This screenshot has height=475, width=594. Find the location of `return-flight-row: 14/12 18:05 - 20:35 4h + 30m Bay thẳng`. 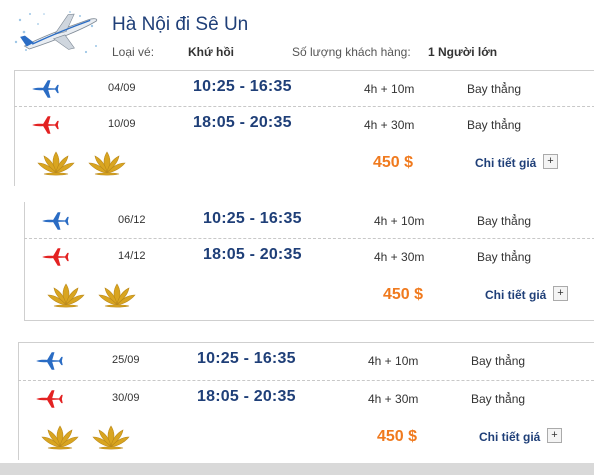

return-flight-row: 14/12 18:05 - 20:35 4h + 30m Bay thẳng is located at coordinates (302, 256).